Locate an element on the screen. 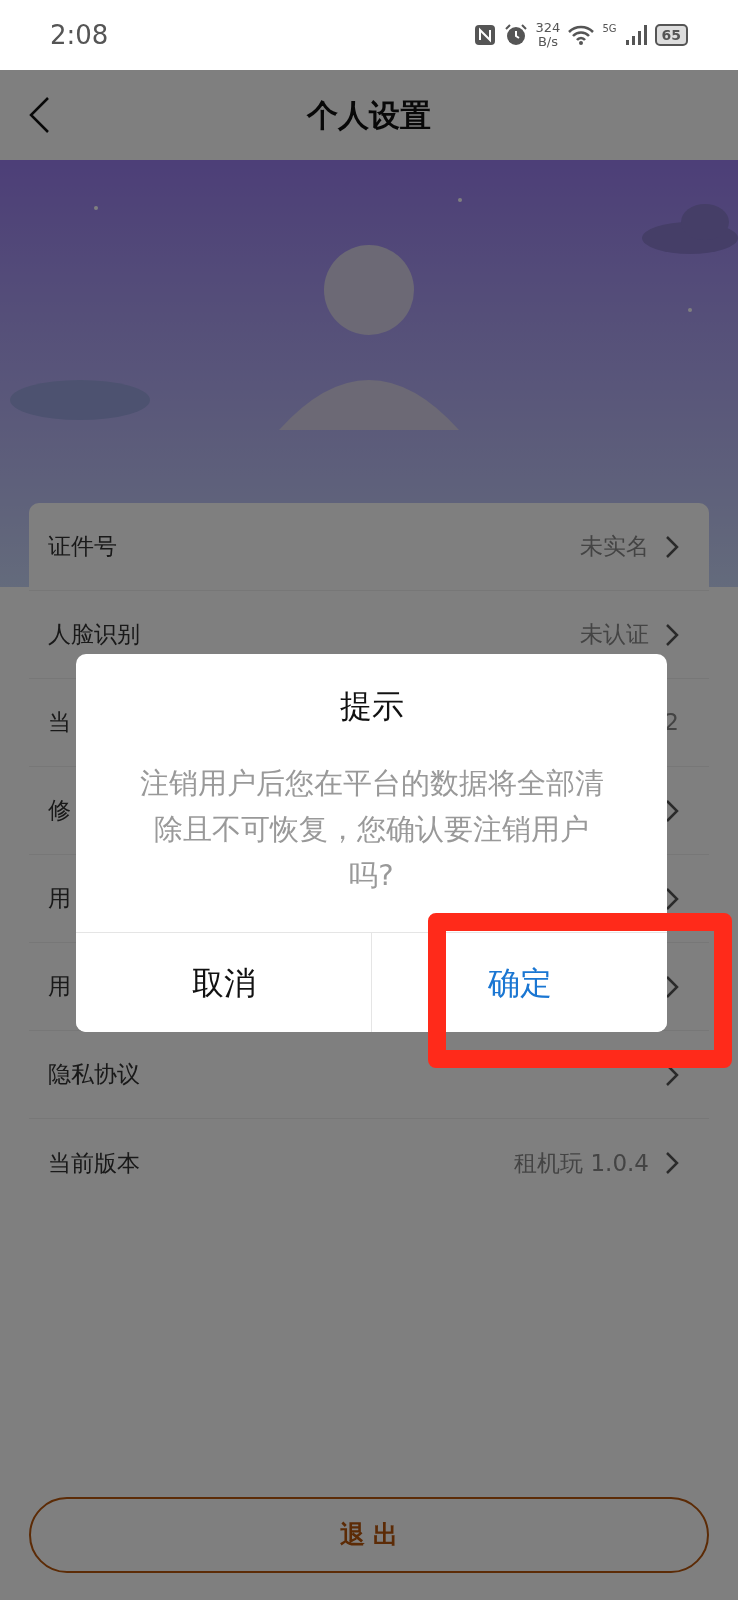 The width and height of the screenshot is (738, 1600). cancel-button: 取消 is located at coordinates (224, 982).